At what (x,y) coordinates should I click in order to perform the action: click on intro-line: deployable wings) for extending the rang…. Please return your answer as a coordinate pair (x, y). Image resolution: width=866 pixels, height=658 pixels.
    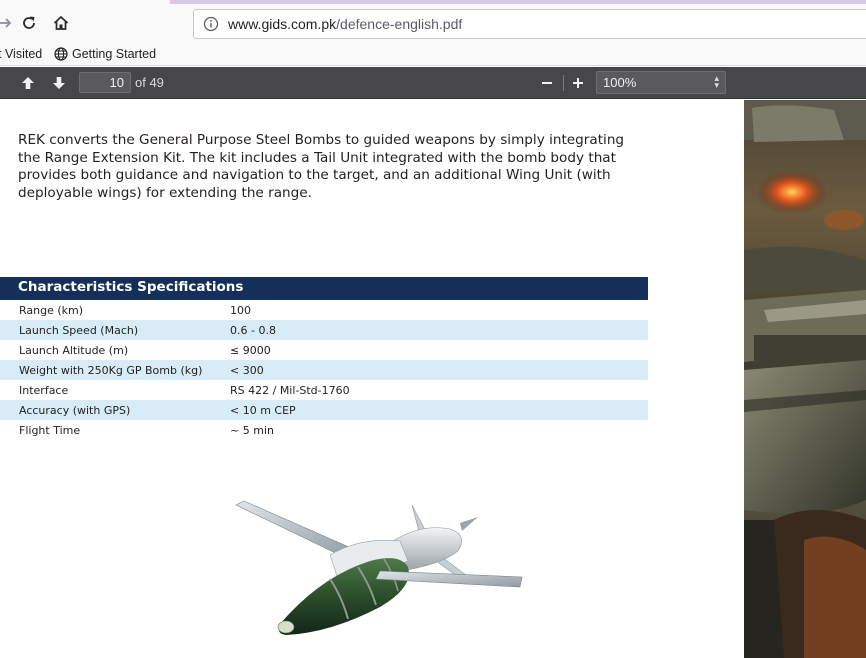
    Looking at the image, I should click on (165, 192).